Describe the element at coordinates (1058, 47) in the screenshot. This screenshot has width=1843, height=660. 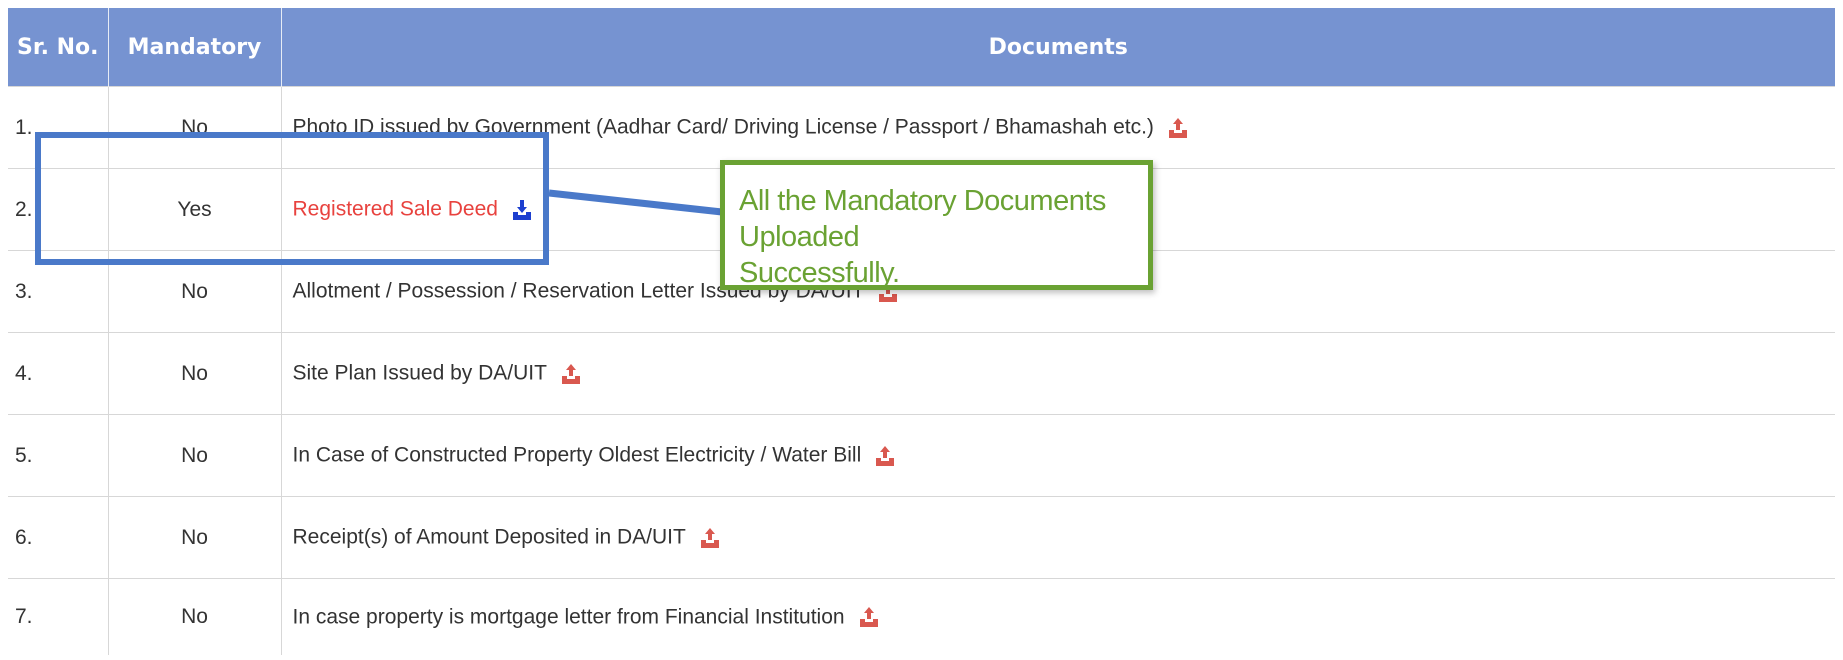
I see `header-documents: Documents` at that location.